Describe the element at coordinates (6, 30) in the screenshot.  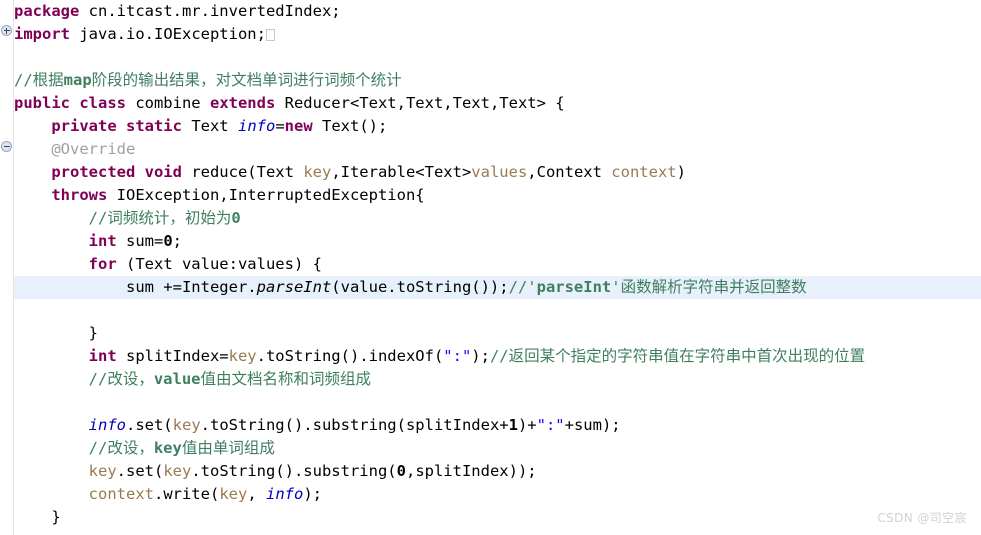
I see `fold-expand-icon` at that location.